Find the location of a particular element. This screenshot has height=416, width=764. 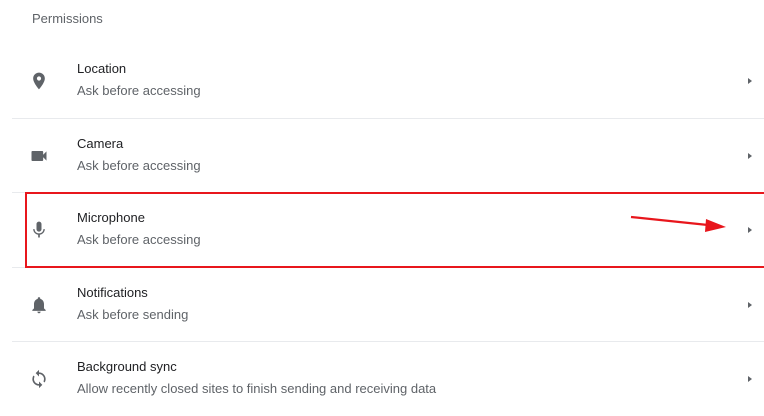

permission-title: Background sync is located at coordinates (127, 366).